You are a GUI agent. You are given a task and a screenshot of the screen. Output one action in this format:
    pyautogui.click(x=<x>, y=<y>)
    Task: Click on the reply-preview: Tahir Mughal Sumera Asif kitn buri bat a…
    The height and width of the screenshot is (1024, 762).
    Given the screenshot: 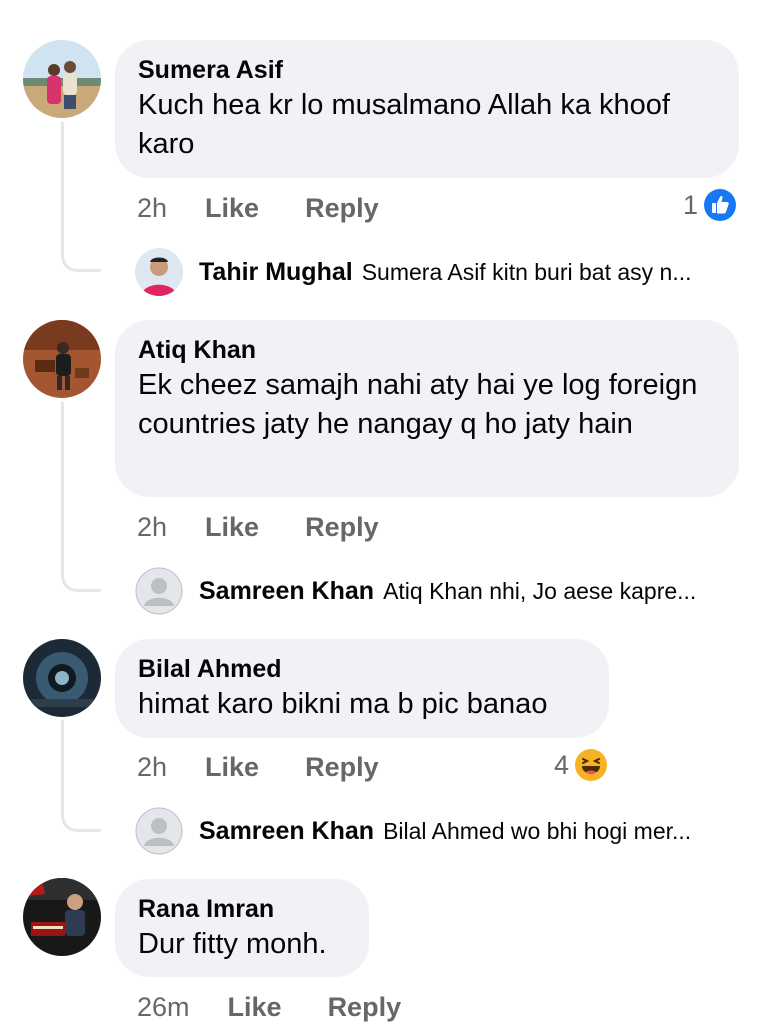 What is the action you would take?
    pyautogui.click(x=413, y=272)
    